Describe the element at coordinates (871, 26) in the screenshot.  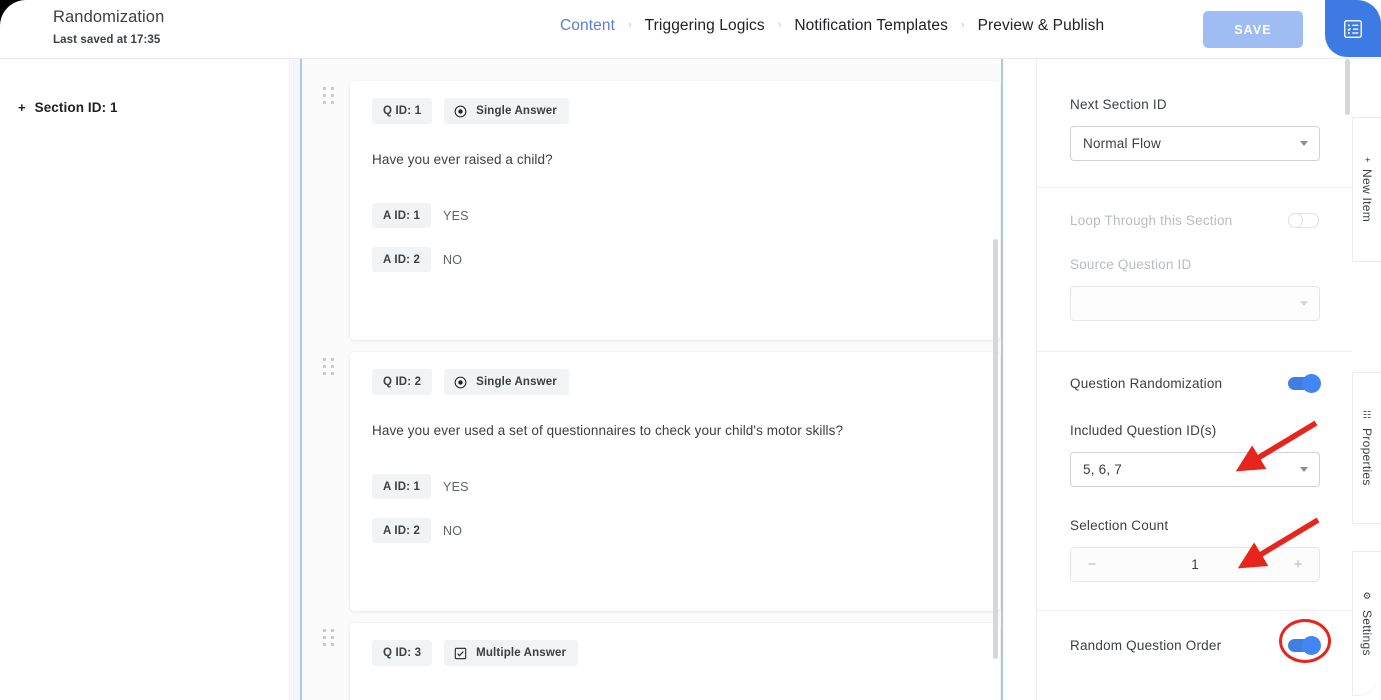
I see `tab-notification-templates: Notification Templates` at that location.